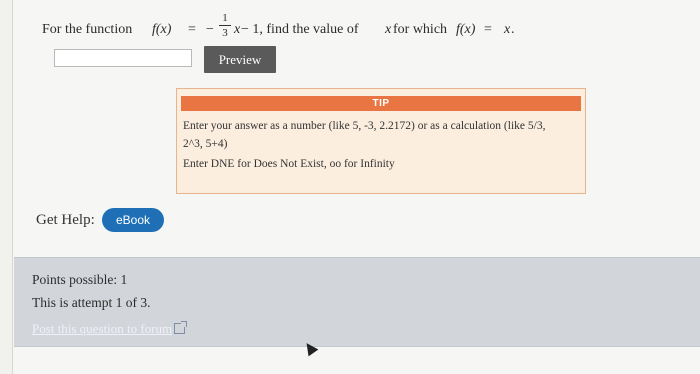 This screenshot has height=374, width=700. I want to click on post-to-forum-label: Post this question to forum, so click(102, 328).